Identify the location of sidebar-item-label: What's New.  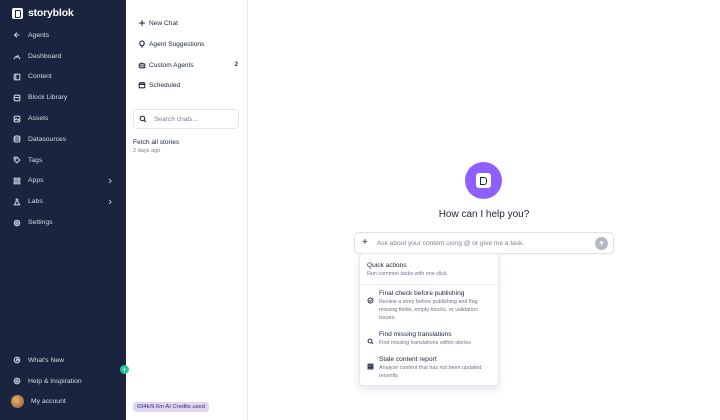
(46, 360).